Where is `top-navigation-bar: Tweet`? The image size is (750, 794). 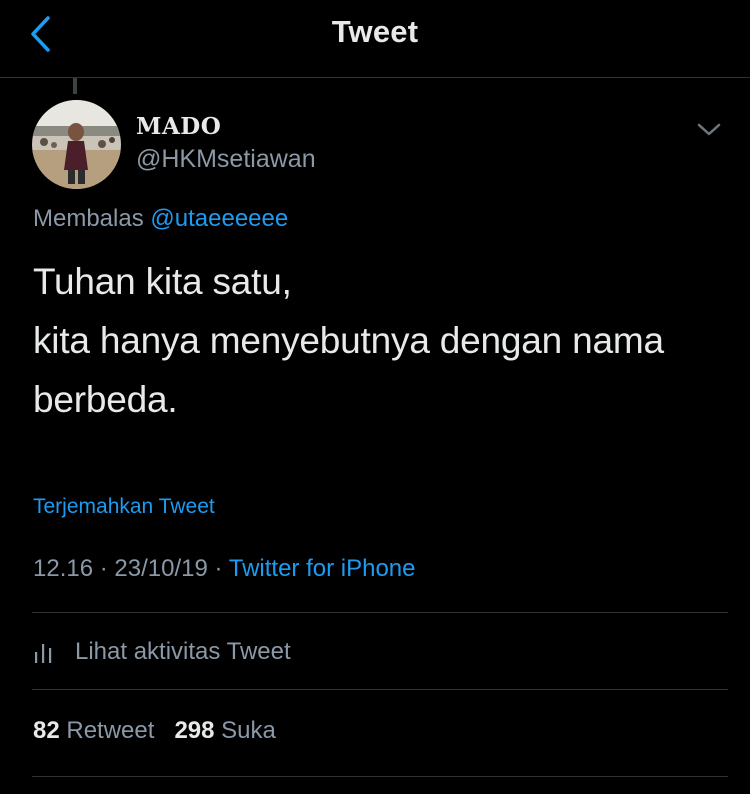
top-navigation-bar: Tweet is located at coordinates (375, 39).